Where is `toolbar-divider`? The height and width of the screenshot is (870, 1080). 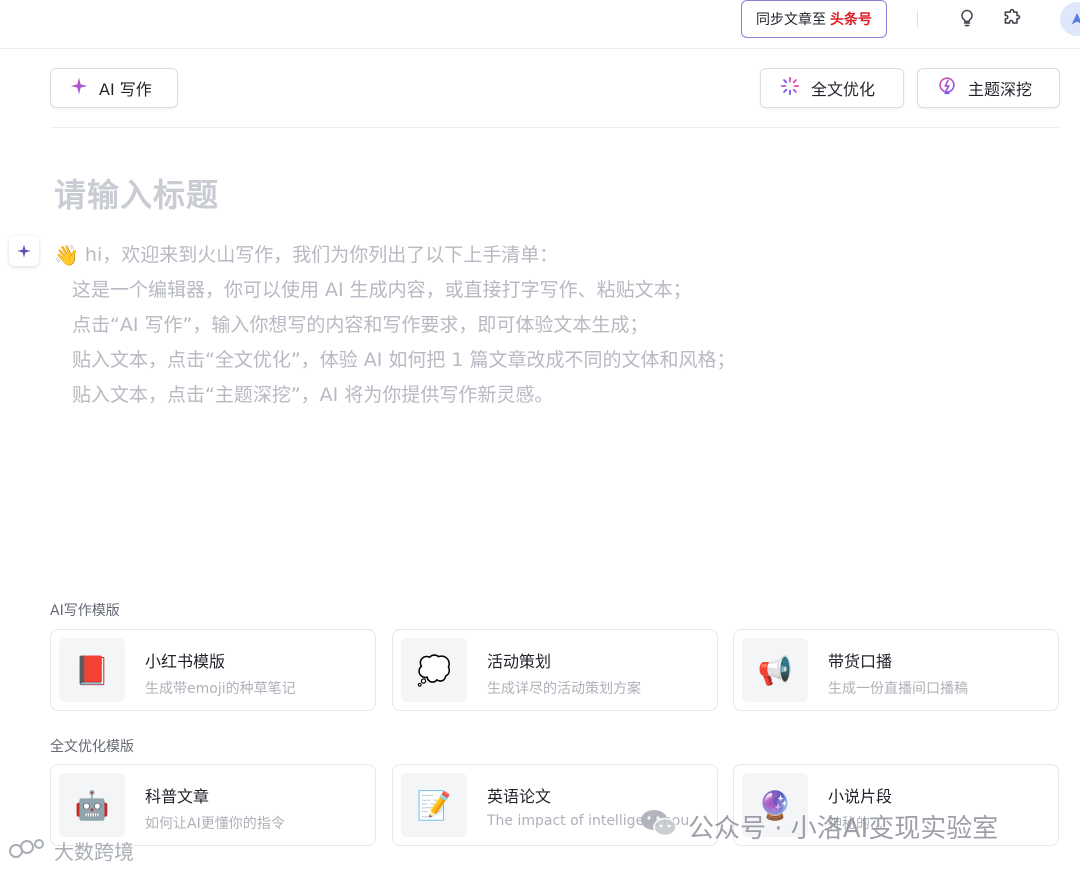 toolbar-divider is located at coordinates (554, 127).